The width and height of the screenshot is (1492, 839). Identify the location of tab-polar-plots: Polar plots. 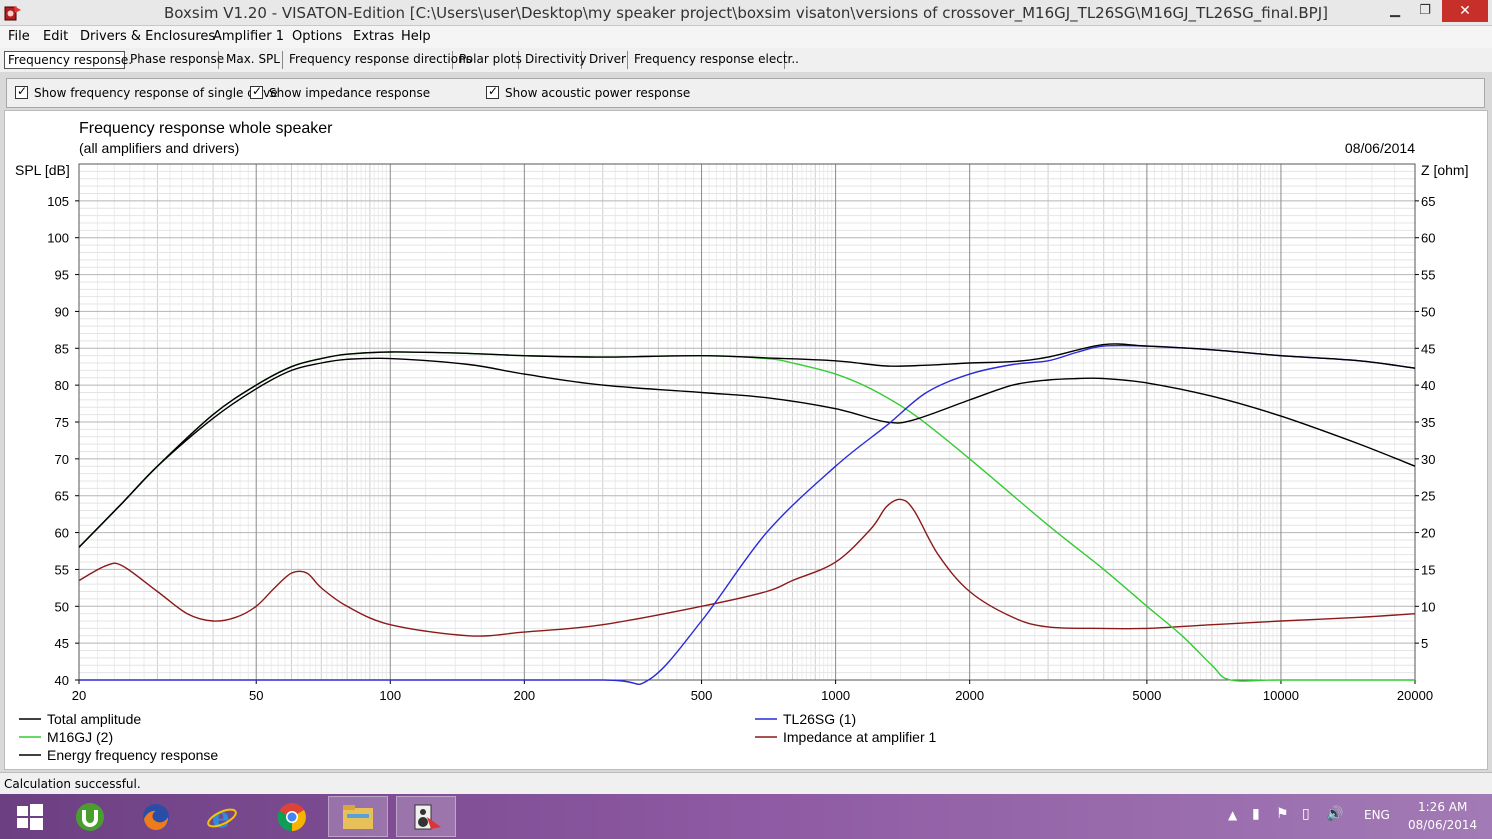
(489, 60).